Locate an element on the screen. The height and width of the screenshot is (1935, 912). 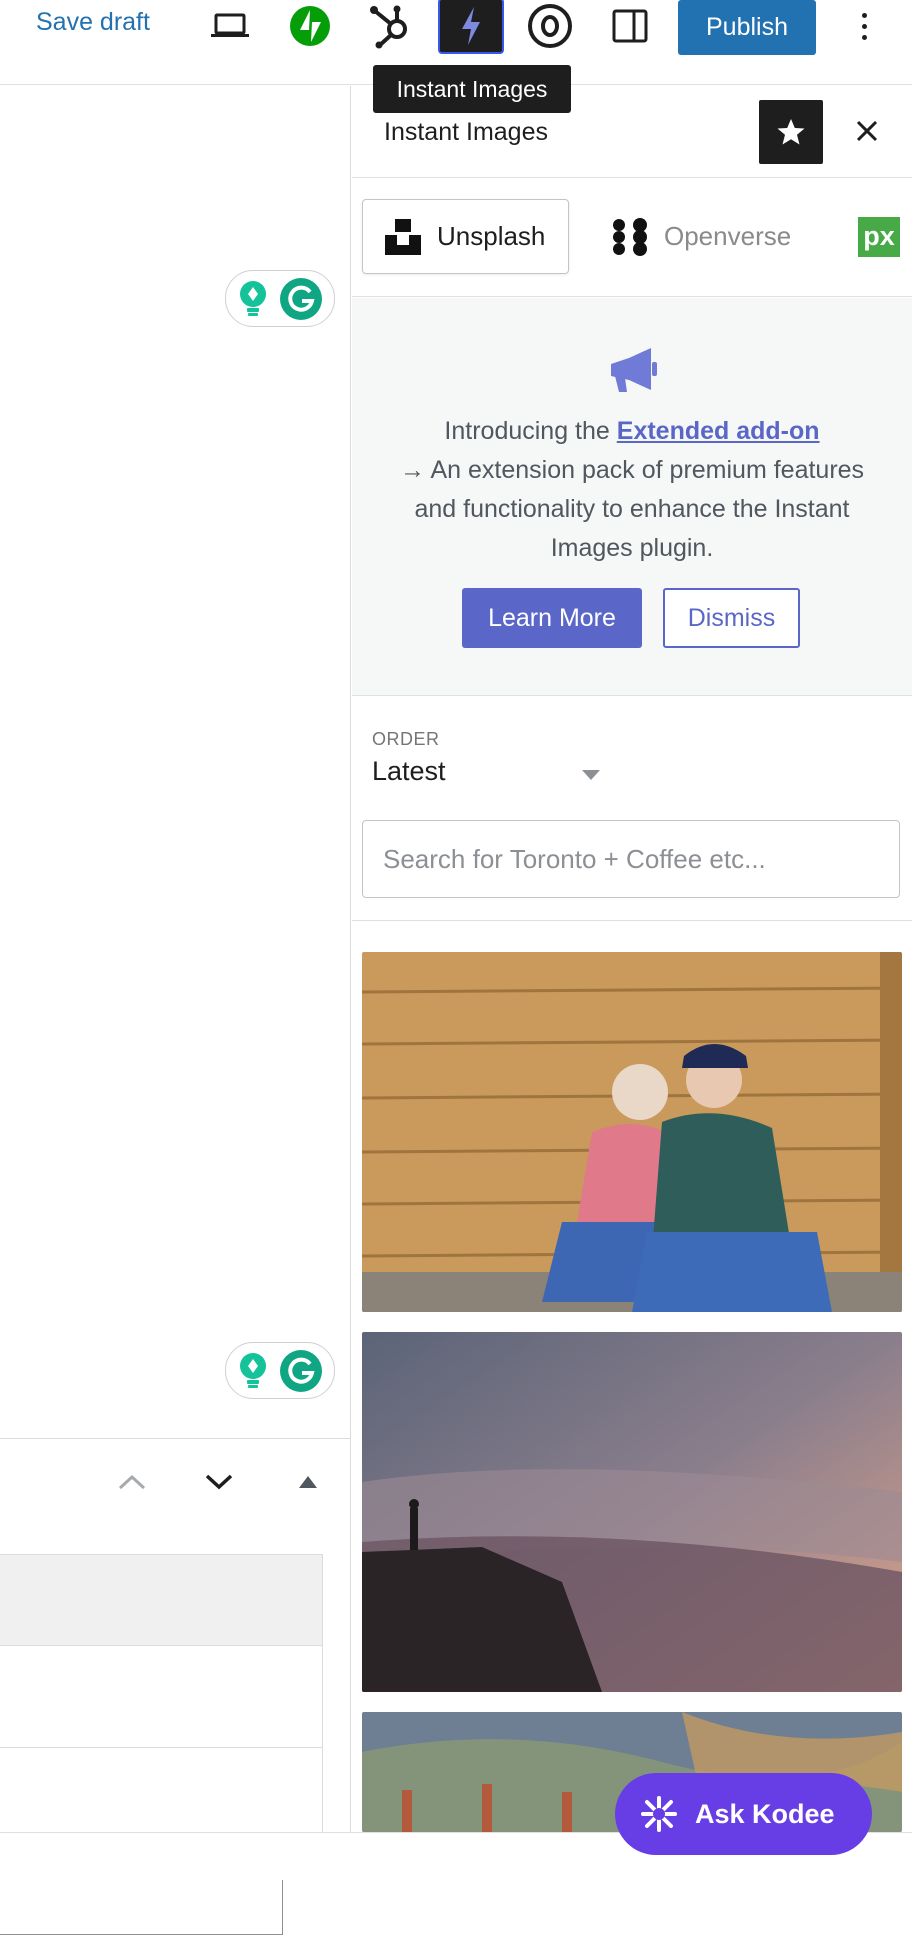
meta-box-row is located at coordinates (161, 1697).